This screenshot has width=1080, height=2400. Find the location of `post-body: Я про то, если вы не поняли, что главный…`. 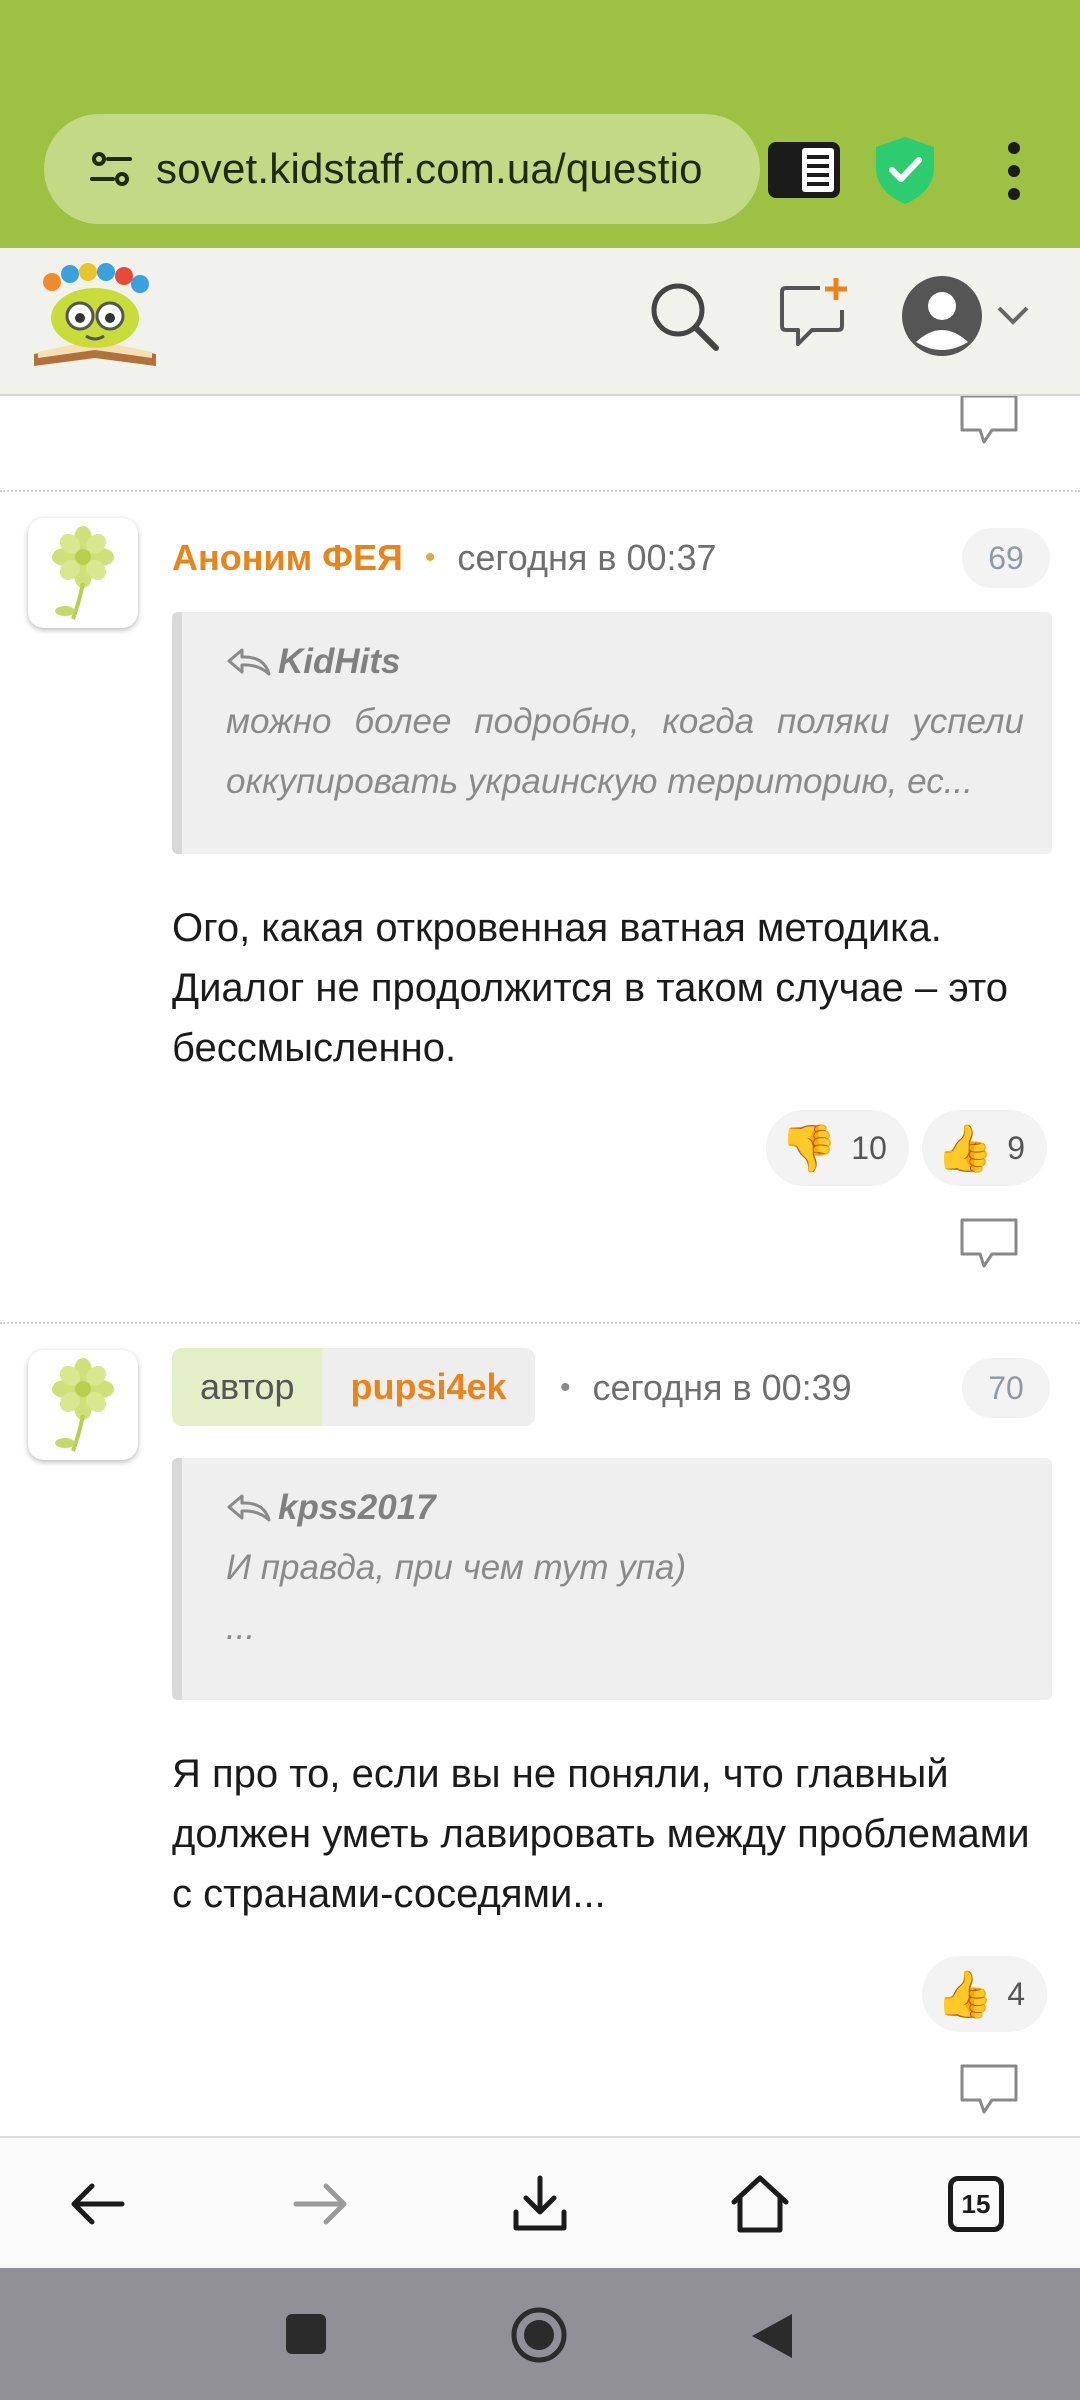

post-body: Я про то, если вы не поняли, что главный… is located at coordinates (601, 1834).